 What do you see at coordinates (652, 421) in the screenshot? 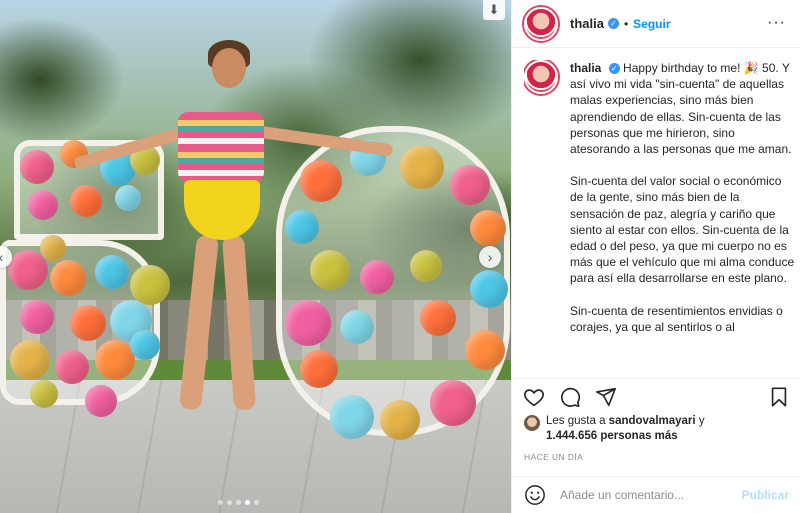
I see `liker-username: sandovalmayari` at bounding box center [652, 421].